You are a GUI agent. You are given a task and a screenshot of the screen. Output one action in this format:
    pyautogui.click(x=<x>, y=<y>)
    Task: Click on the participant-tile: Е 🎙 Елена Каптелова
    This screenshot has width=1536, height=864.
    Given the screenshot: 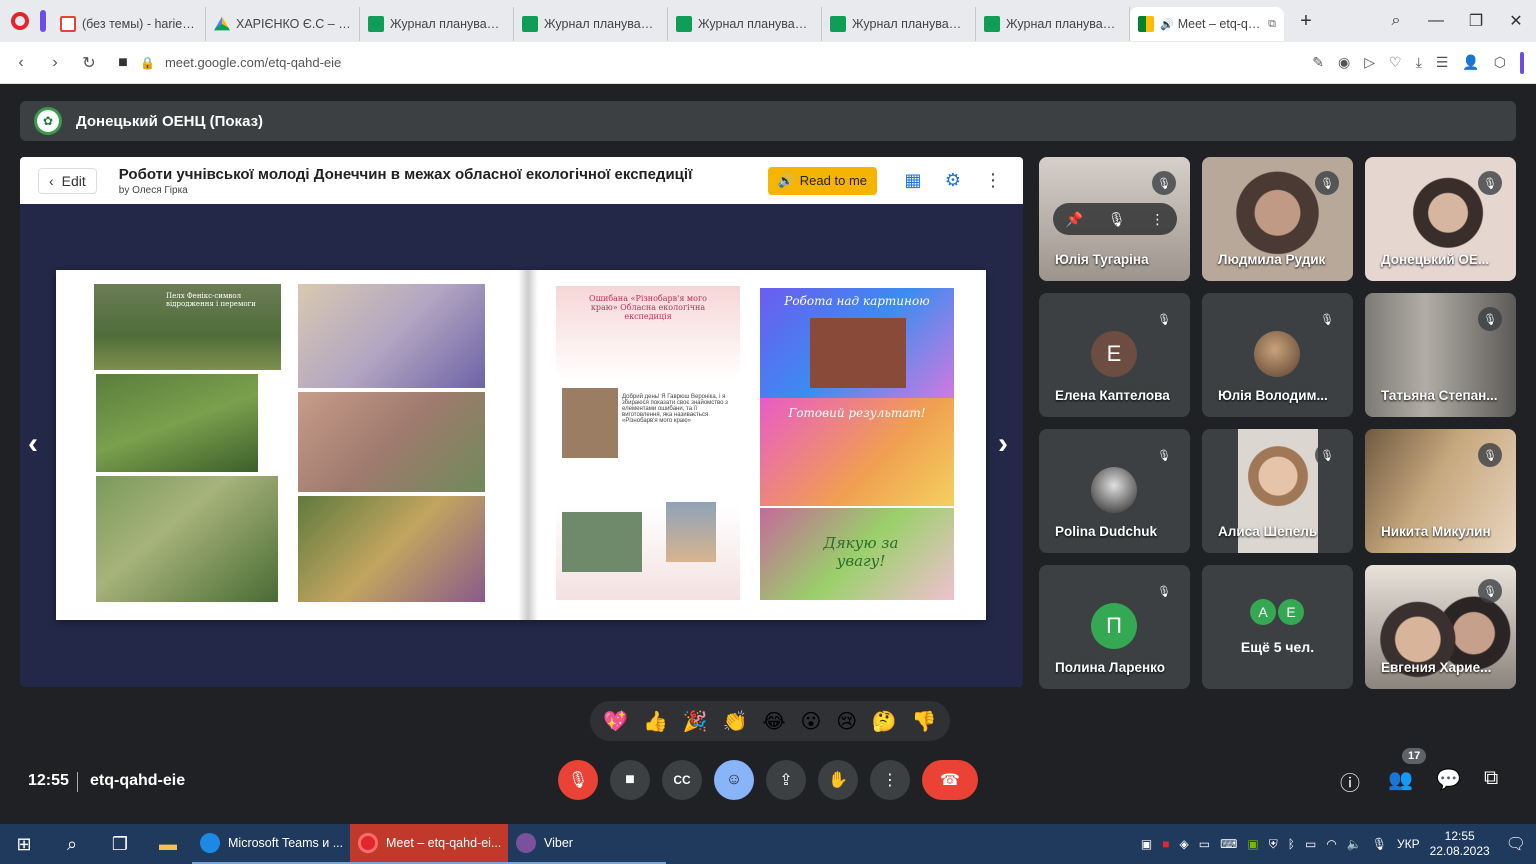 What is the action you would take?
    pyautogui.click(x=1114, y=355)
    